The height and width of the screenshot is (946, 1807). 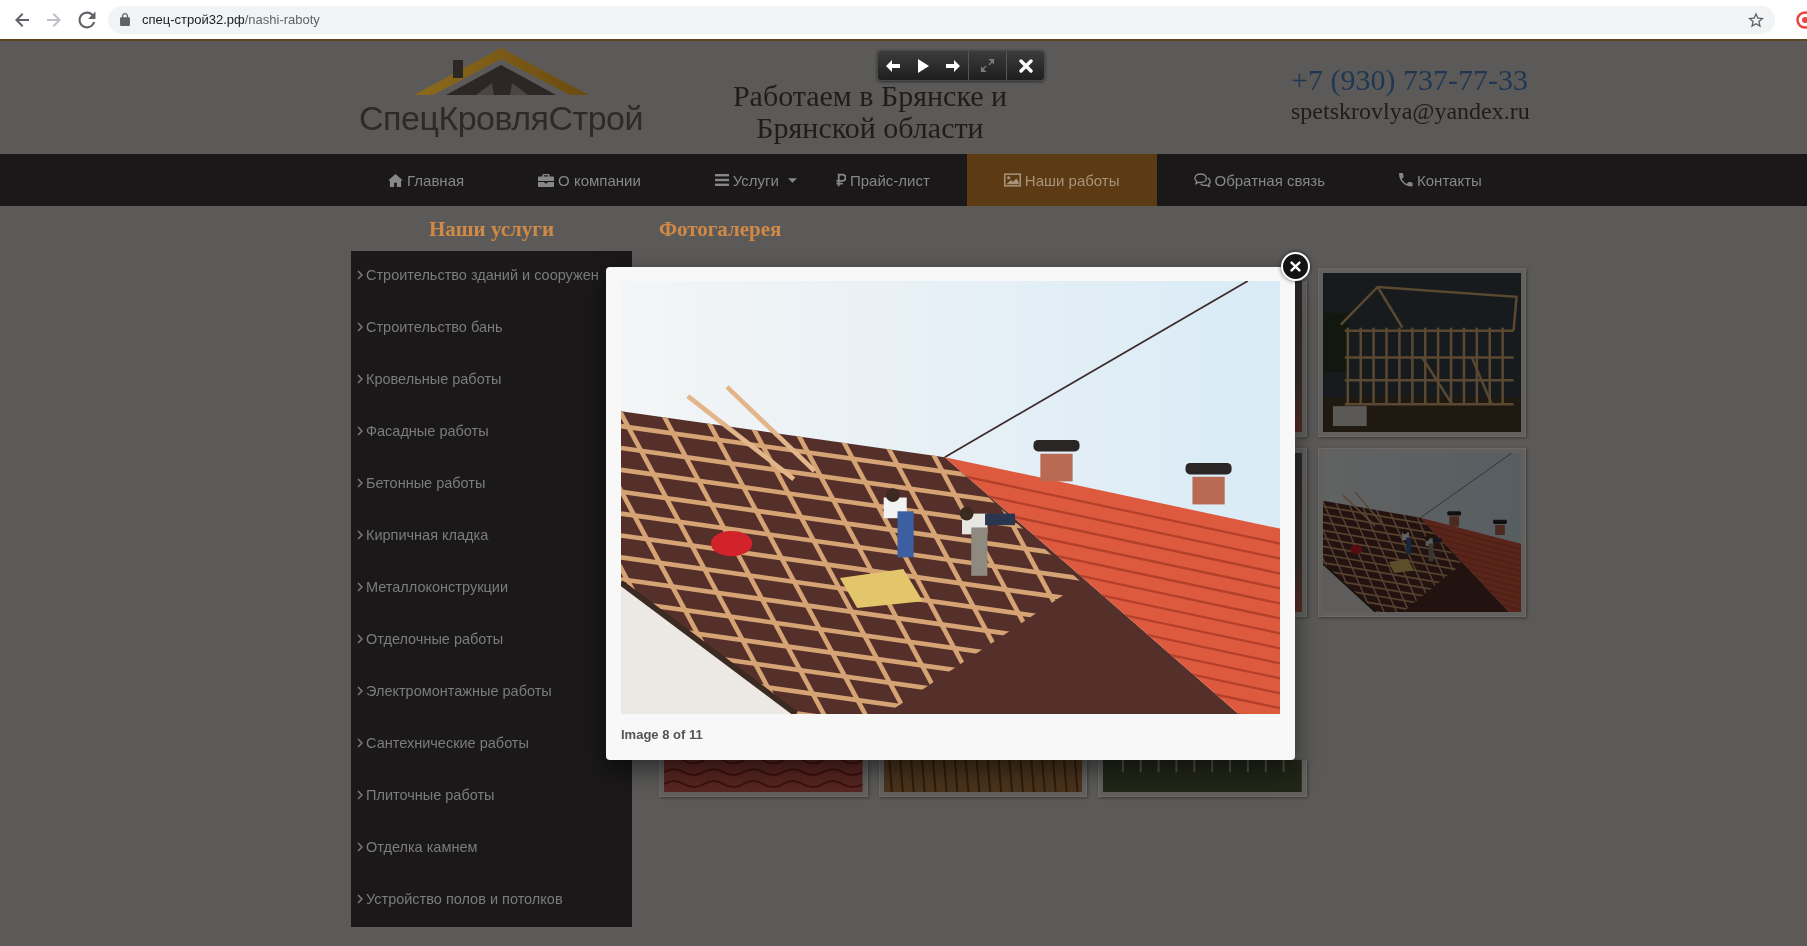 What do you see at coordinates (418, 485) in the screenshot?
I see `service-link: Бетонные работы` at bounding box center [418, 485].